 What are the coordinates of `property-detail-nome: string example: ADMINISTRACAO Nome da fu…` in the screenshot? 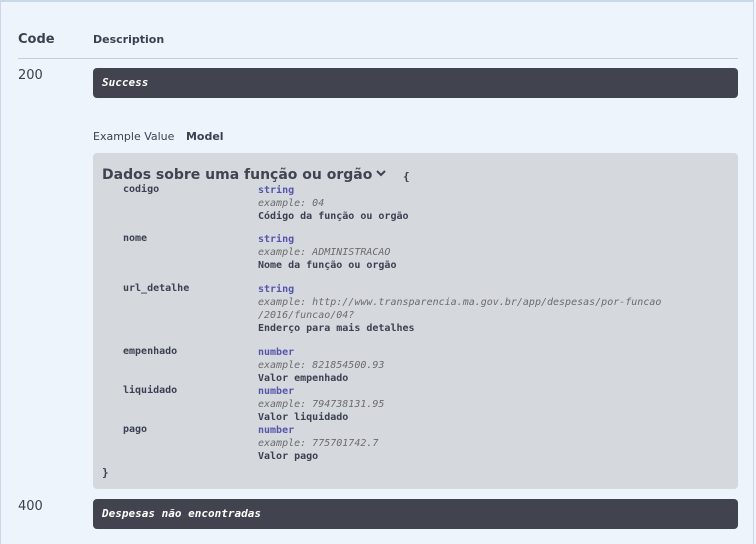 It's located at (327, 252).